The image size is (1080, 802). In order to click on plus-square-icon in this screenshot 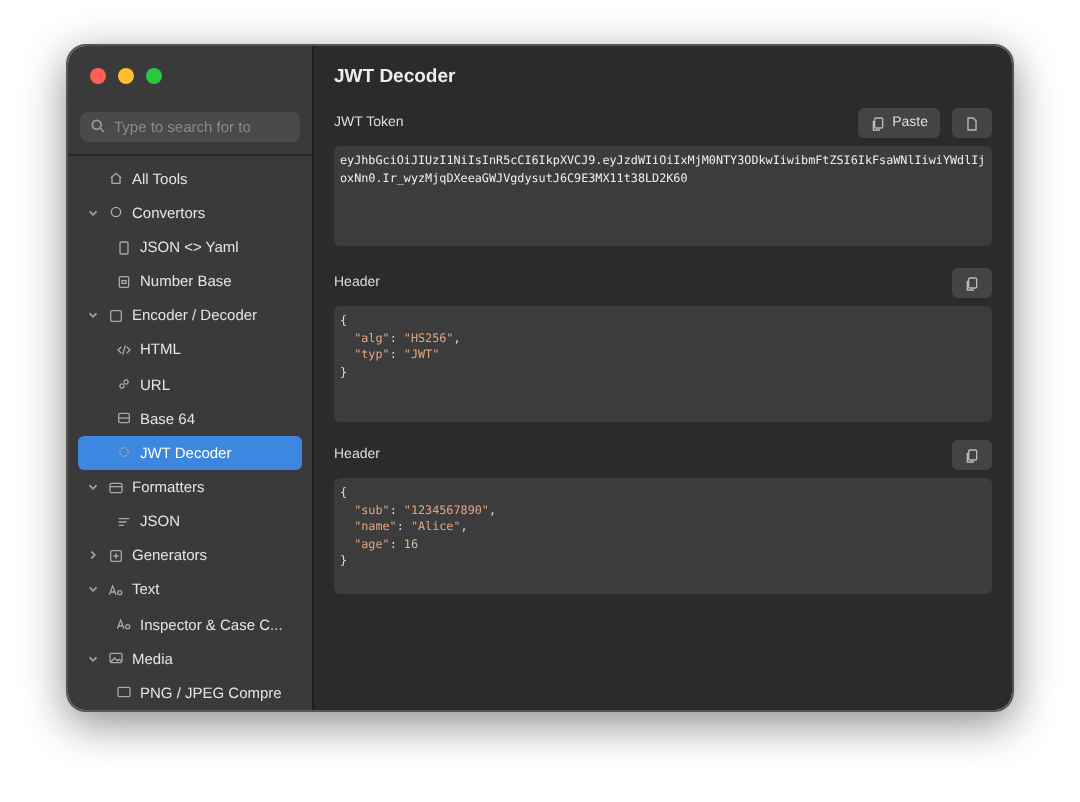, I will do `click(116, 555)`.